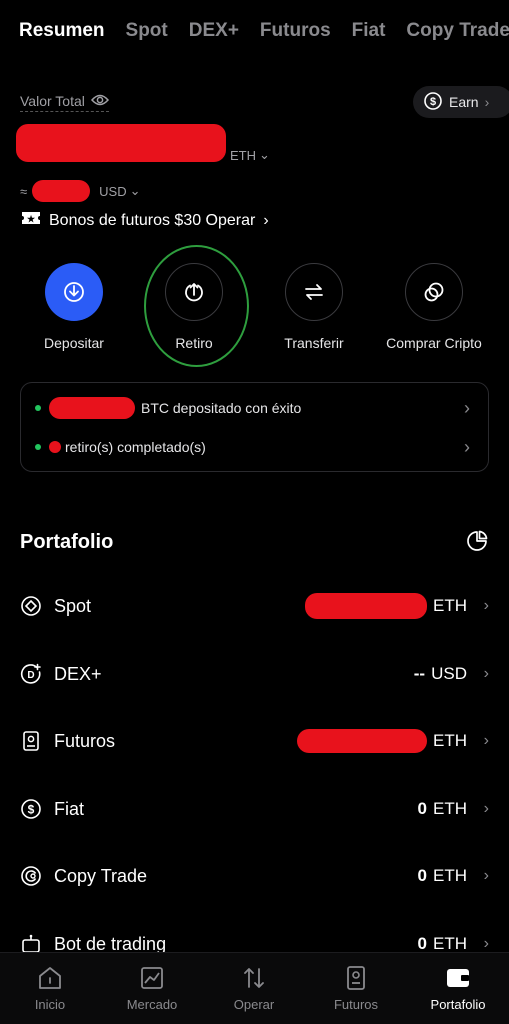 This screenshot has width=509, height=1024. What do you see at coordinates (295, 31) in the screenshot?
I see `tab-futuros: Futuros` at bounding box center [295, 31].